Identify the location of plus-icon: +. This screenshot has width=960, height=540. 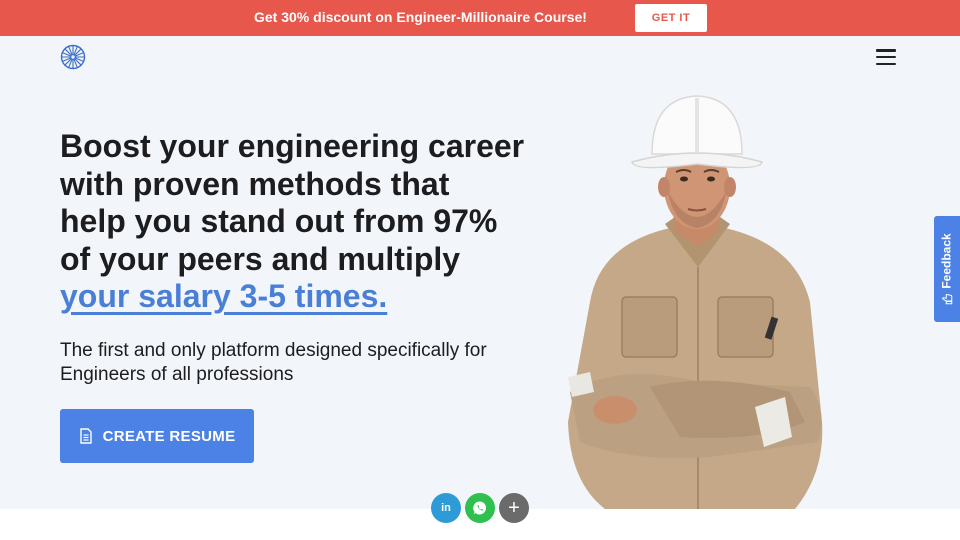
(514, 508).